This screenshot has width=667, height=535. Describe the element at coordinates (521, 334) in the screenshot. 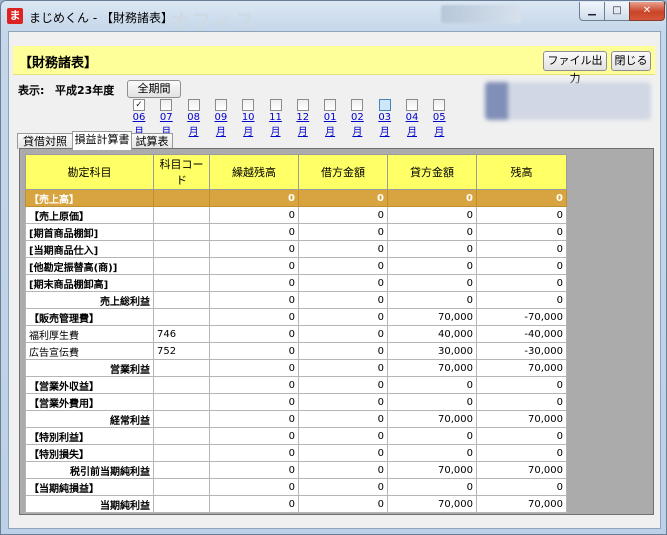

I see `balance-cell: -40,000` at that location.